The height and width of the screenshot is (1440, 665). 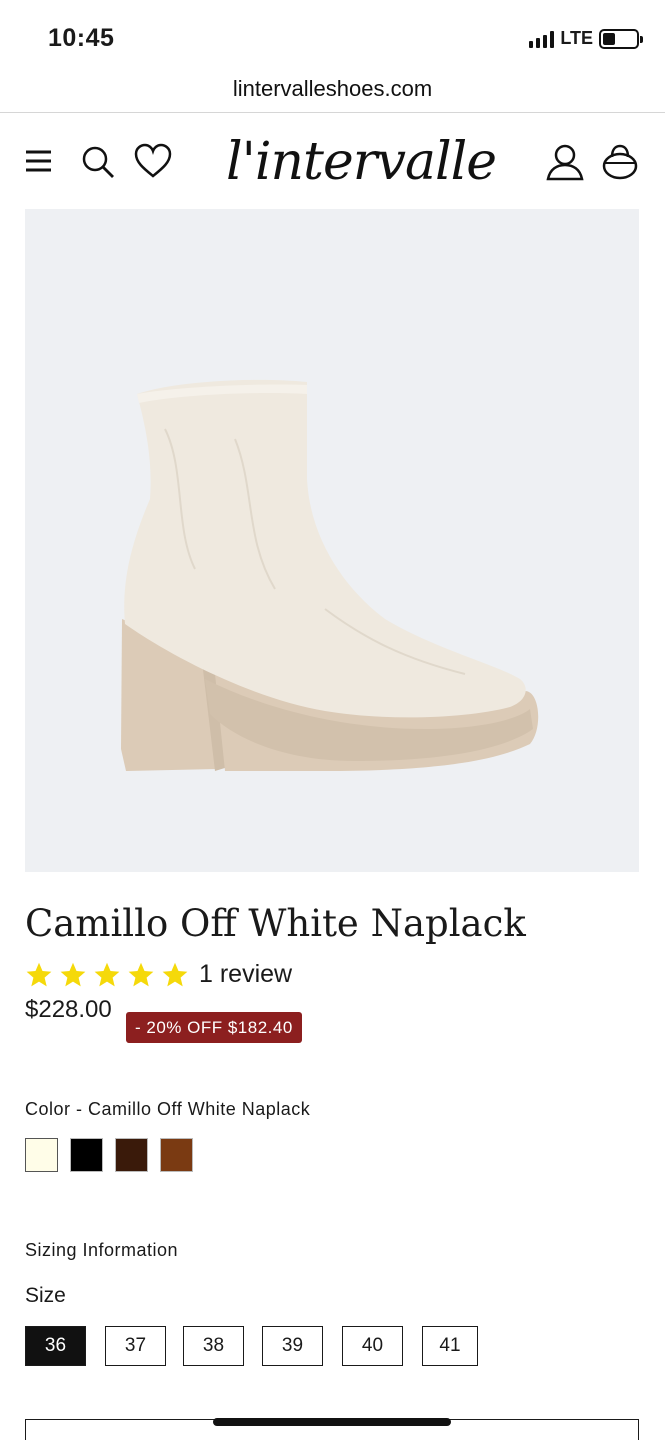 I want to click on site-header: l'intervalle, so click(x=332, y=161).